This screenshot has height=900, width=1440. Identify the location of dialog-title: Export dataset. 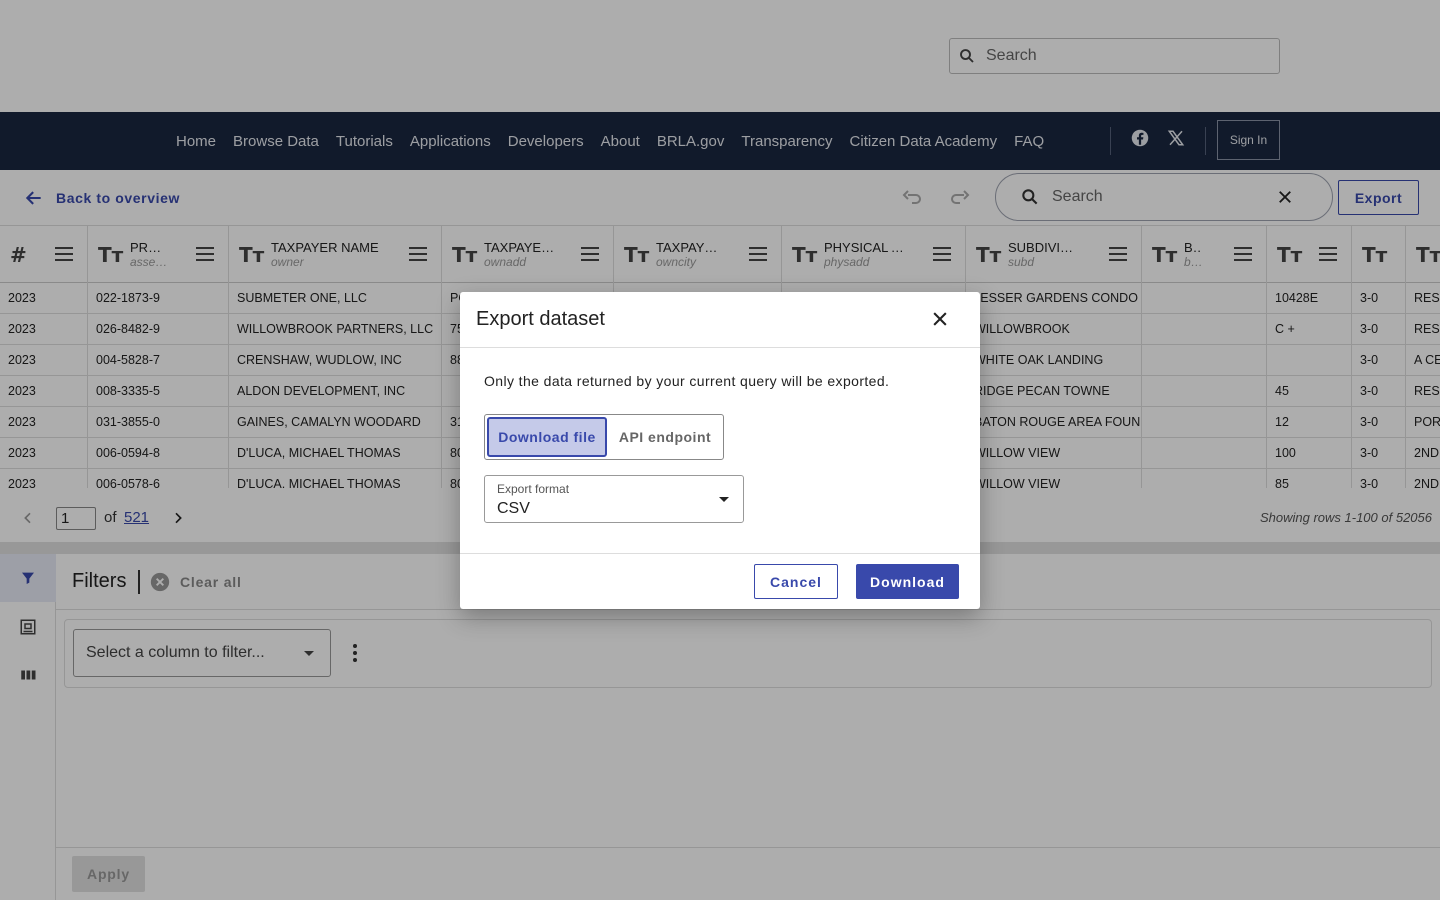
(540, 319).